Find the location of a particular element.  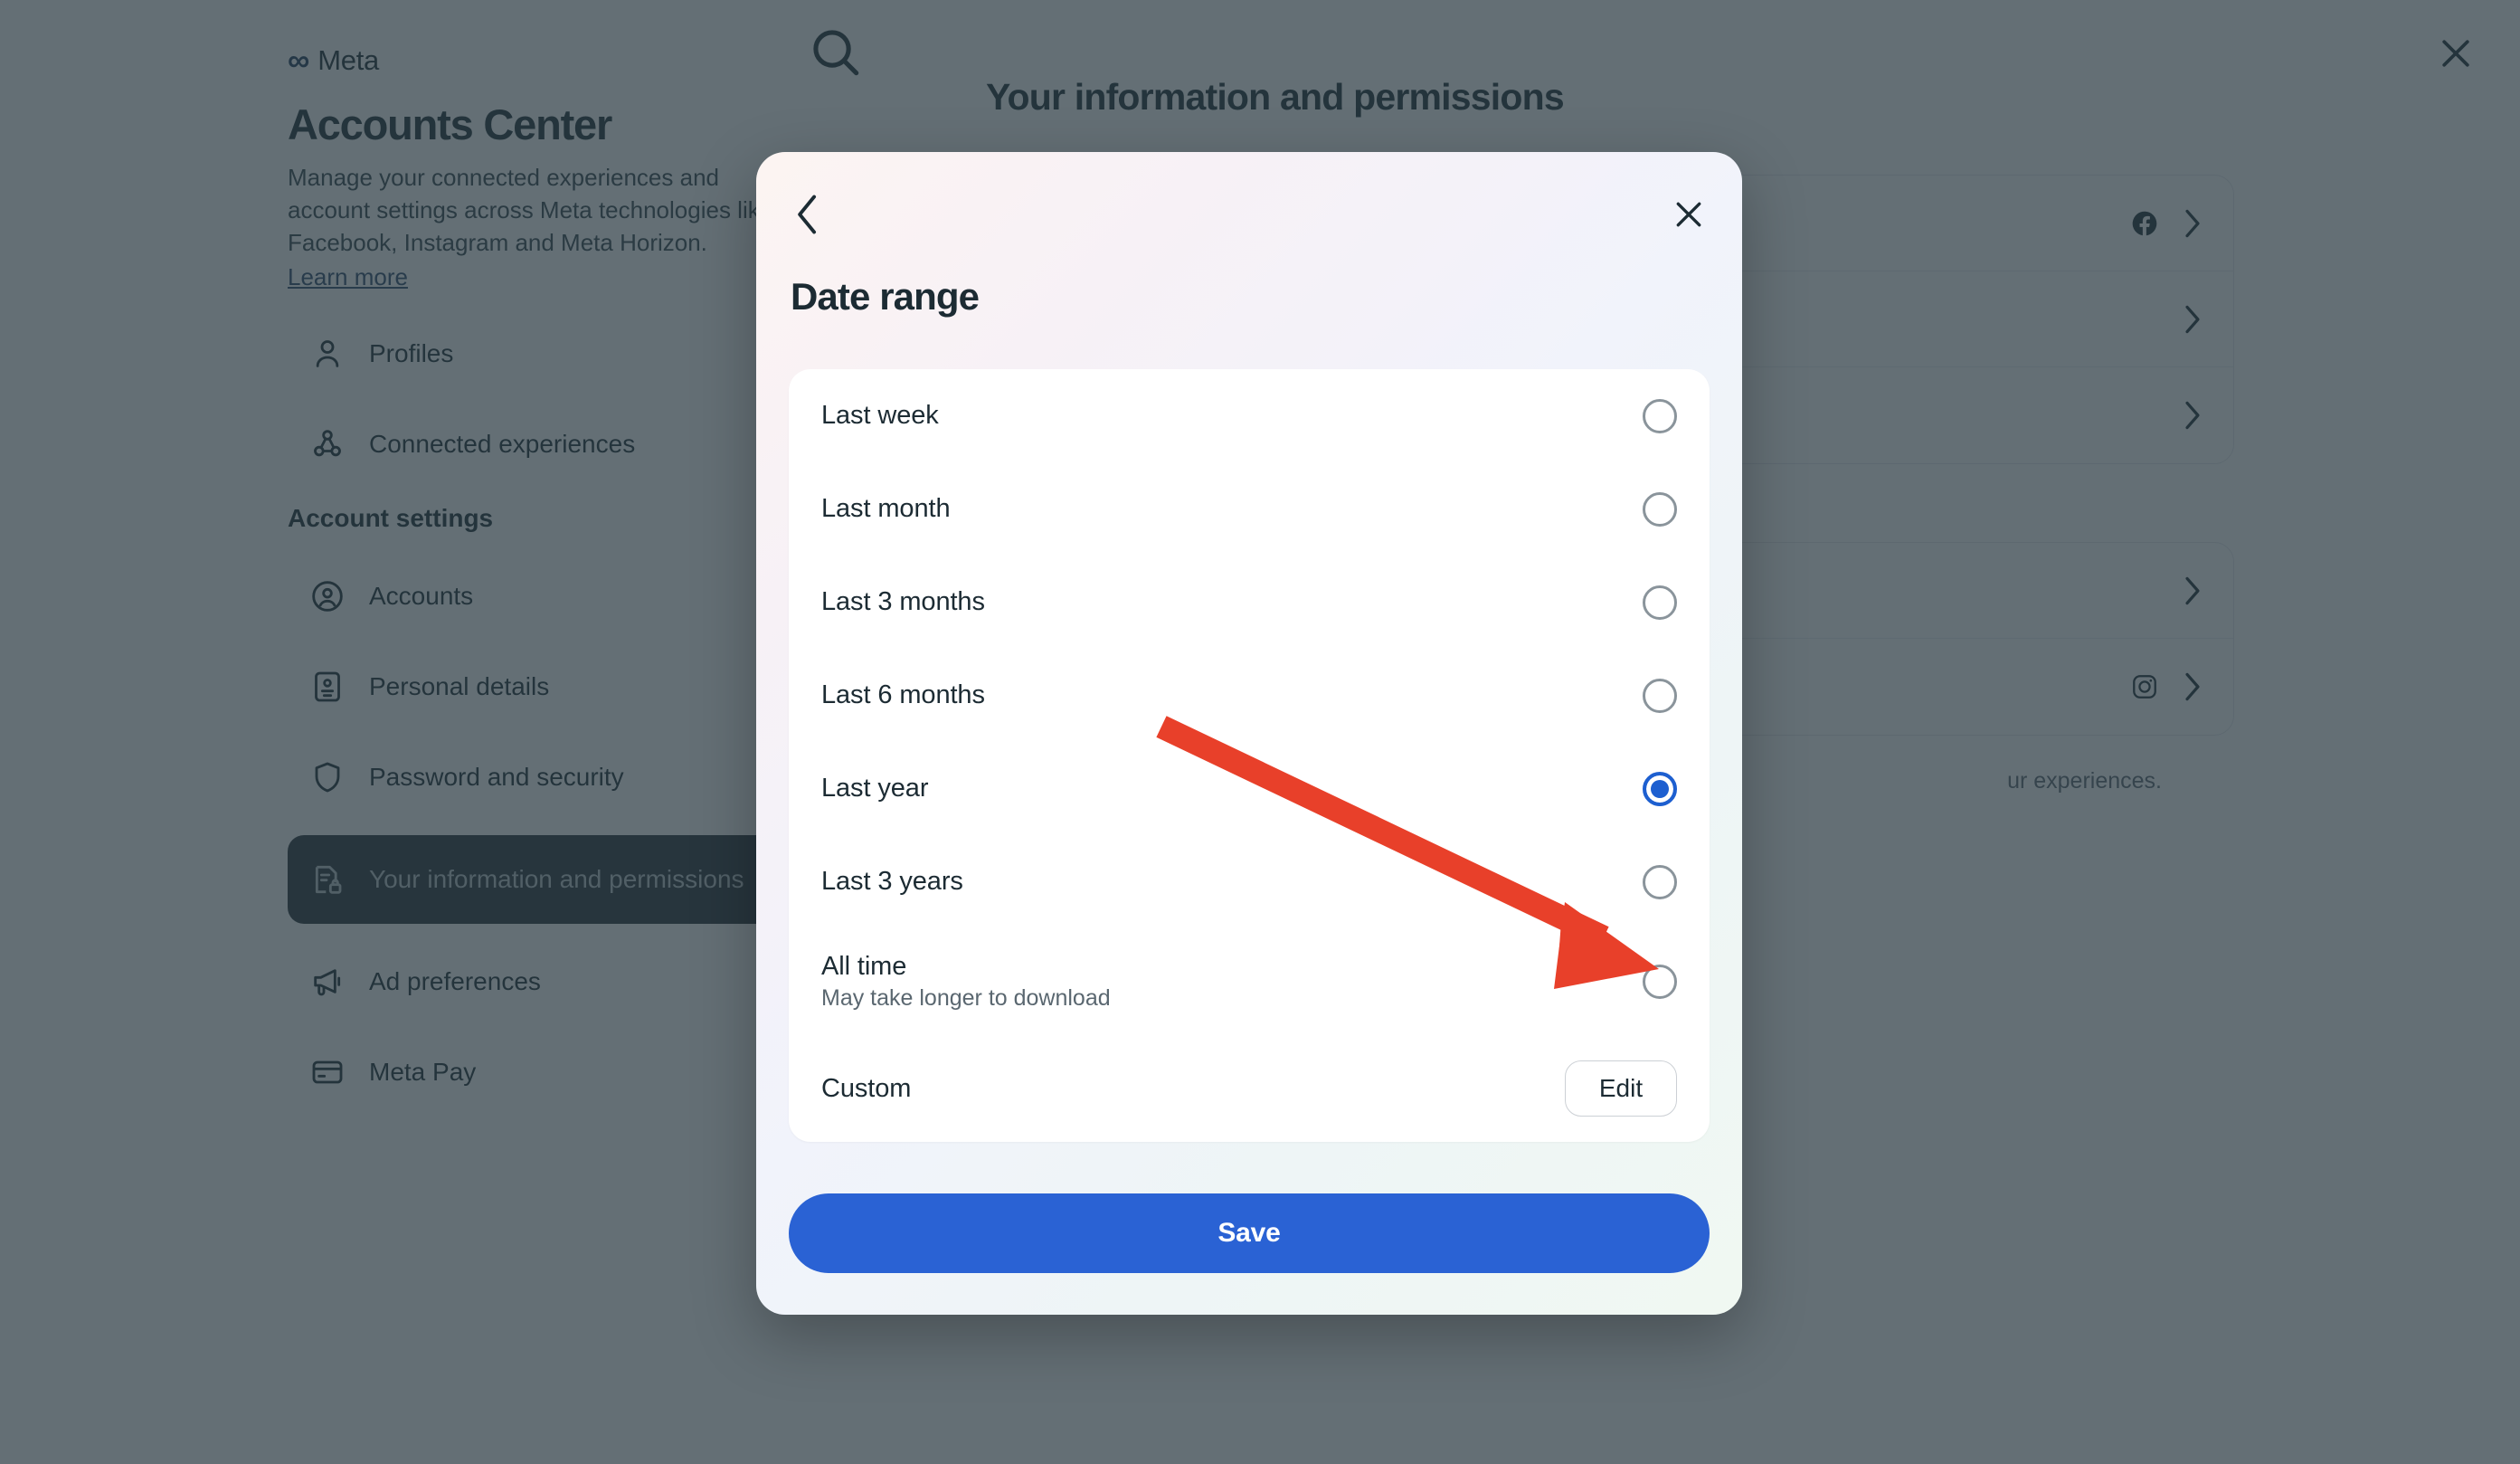

dialog-footer: Save is located at coordinates (1249, 1233).